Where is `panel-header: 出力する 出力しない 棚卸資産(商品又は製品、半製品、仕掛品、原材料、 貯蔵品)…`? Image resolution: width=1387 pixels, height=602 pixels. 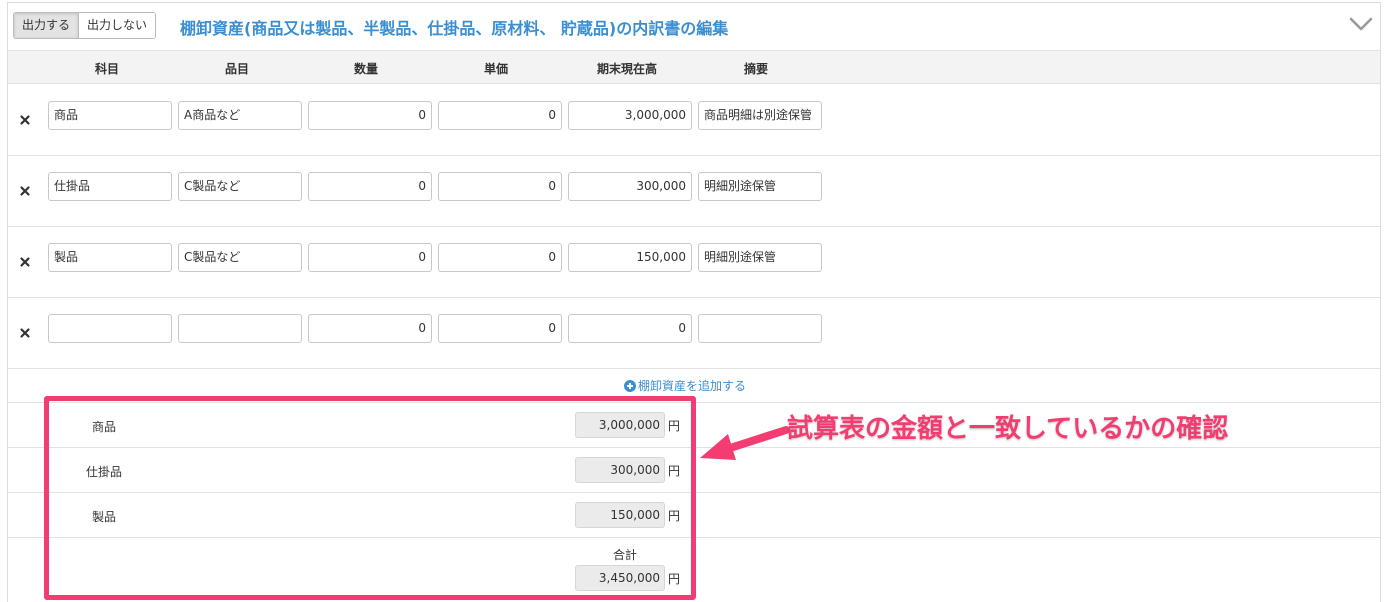 panel-header: 出力する 出力しない 棚卸資産(商品又は製品、半製品、仕掛品、原材料、 貯蔵品)… is located at coordinates (694, 26).